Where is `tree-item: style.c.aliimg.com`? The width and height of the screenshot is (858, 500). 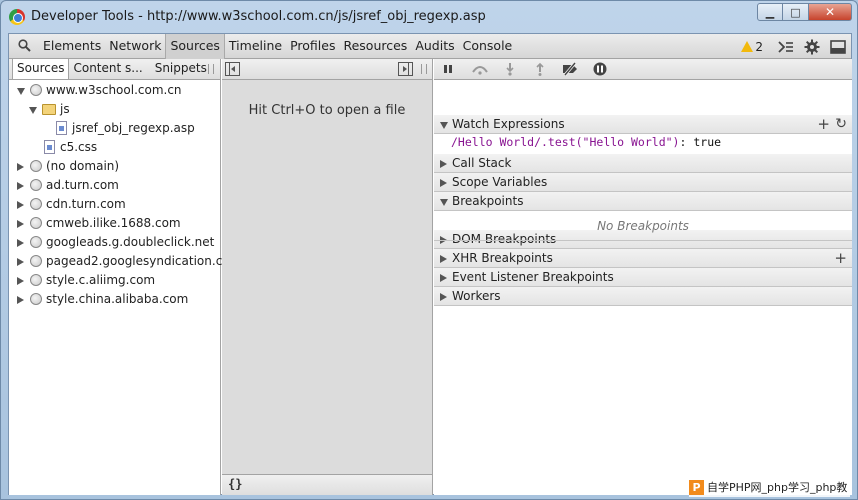
tree-item: style.c.aliimg.com is located at coordinates (114, 280).